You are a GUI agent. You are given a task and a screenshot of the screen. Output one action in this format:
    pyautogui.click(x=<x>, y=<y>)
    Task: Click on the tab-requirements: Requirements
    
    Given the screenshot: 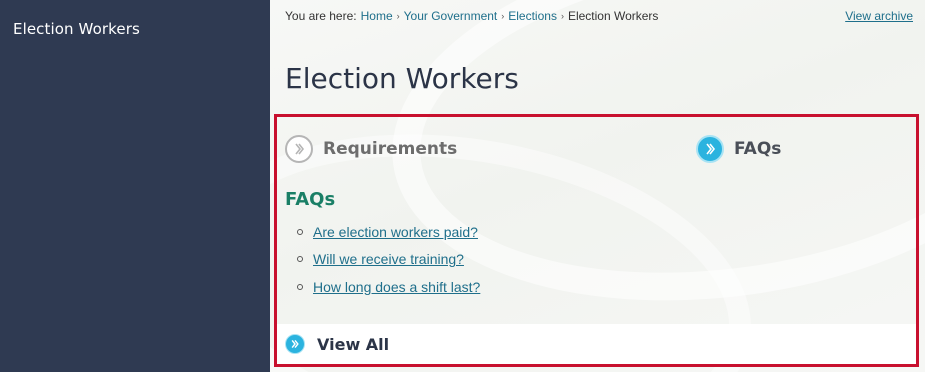 What is the action you would take?
    pyautogui.click(x=371, y=149)
    